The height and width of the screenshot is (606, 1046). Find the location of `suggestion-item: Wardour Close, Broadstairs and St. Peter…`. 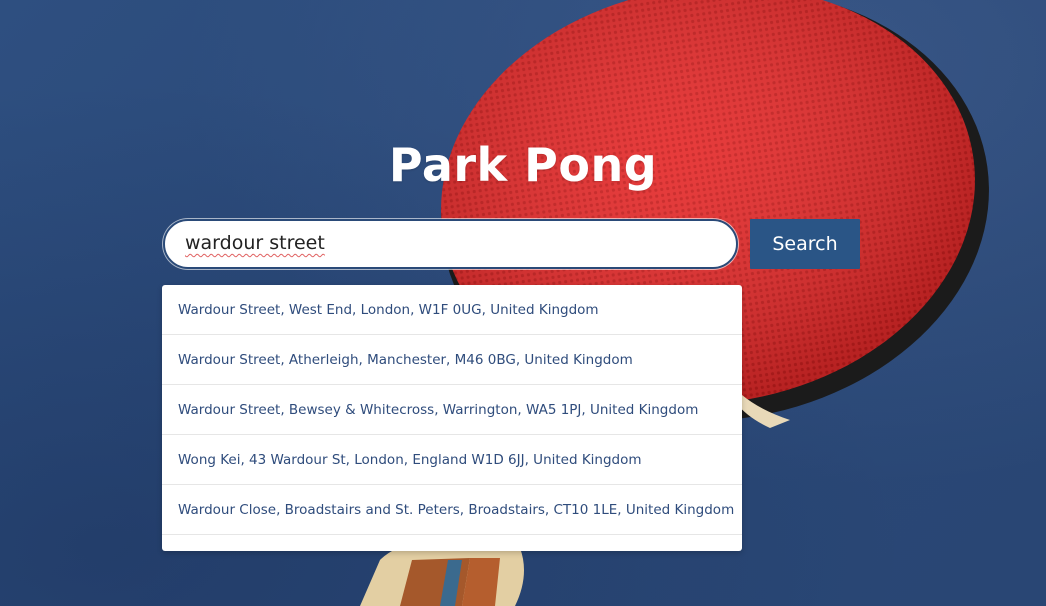

suggestion-item: Wardour Close, Broadstairs and St. Peter… is located at coordinates (452, 510).